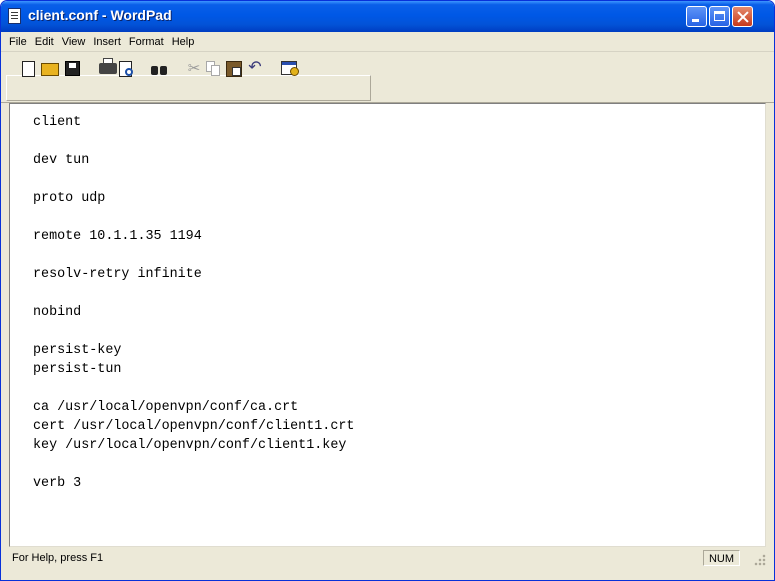 The width and height of the screenshot is (775, 581). What do you see at coordinates (117, 236) in the screenshot?
I see `doc-line: remote 10.1.1.35 1194` at bounding box center [117, 236].